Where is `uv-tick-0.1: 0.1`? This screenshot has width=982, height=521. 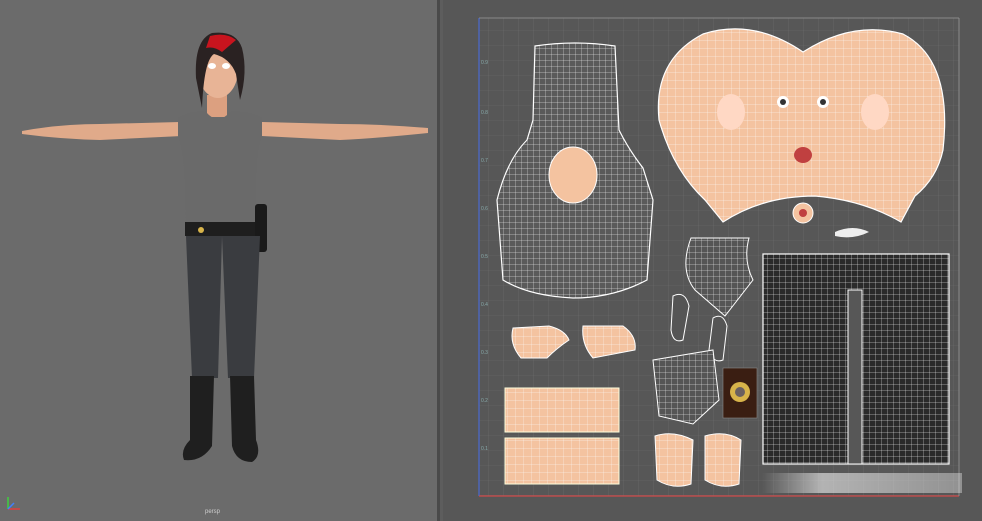
uv-tick-0.1: 0.1 is located at coordinates (484, 449).